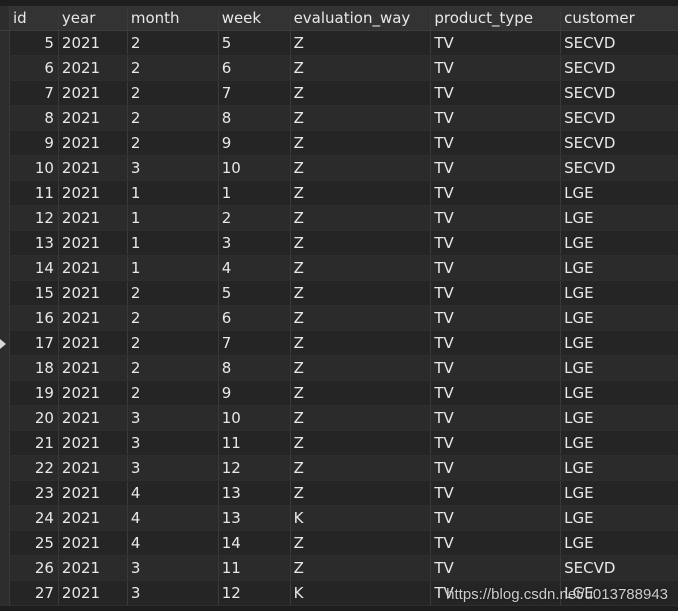 The image size is (678, 611). Describe the element at coordinates (255, 193) in the screenshot. I see `cell-week: 1` at that location.